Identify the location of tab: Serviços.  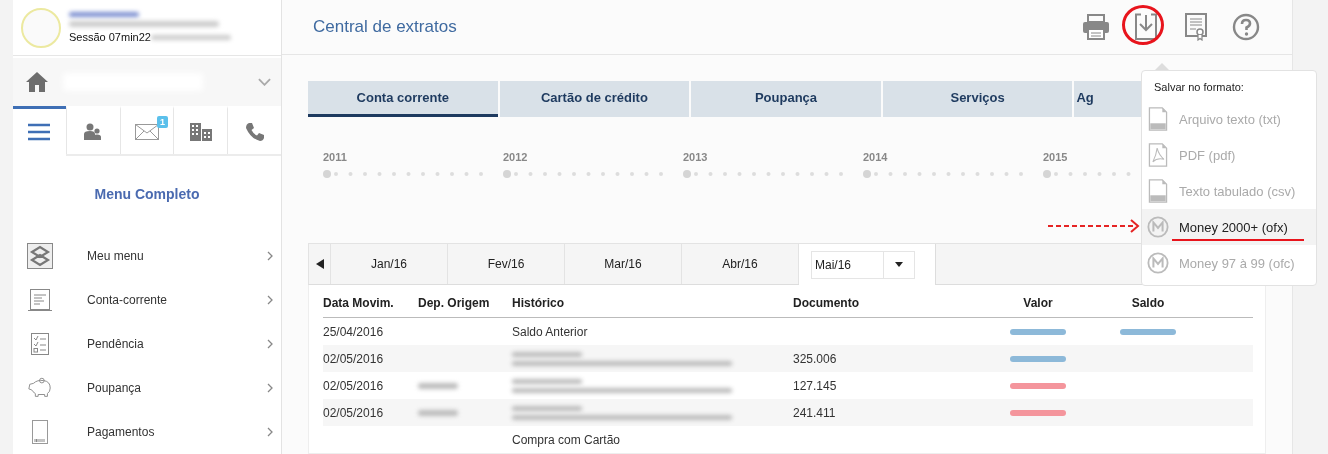
(977, 99).